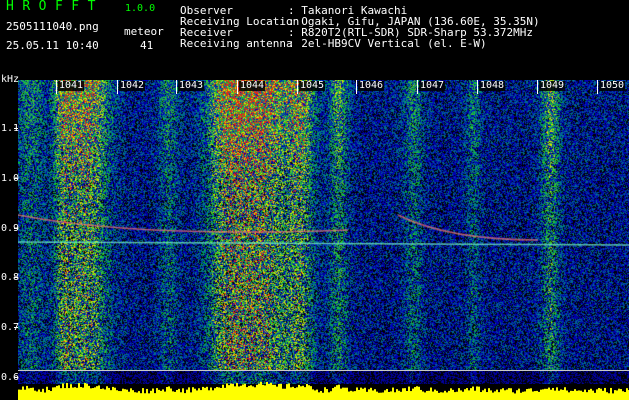 The height and width of the screenshot is (400, 629). What do you see at coordinates (140, 8) in the screenshot?
I see `app-version: 1.0.0` at bounding box center [140, 8].